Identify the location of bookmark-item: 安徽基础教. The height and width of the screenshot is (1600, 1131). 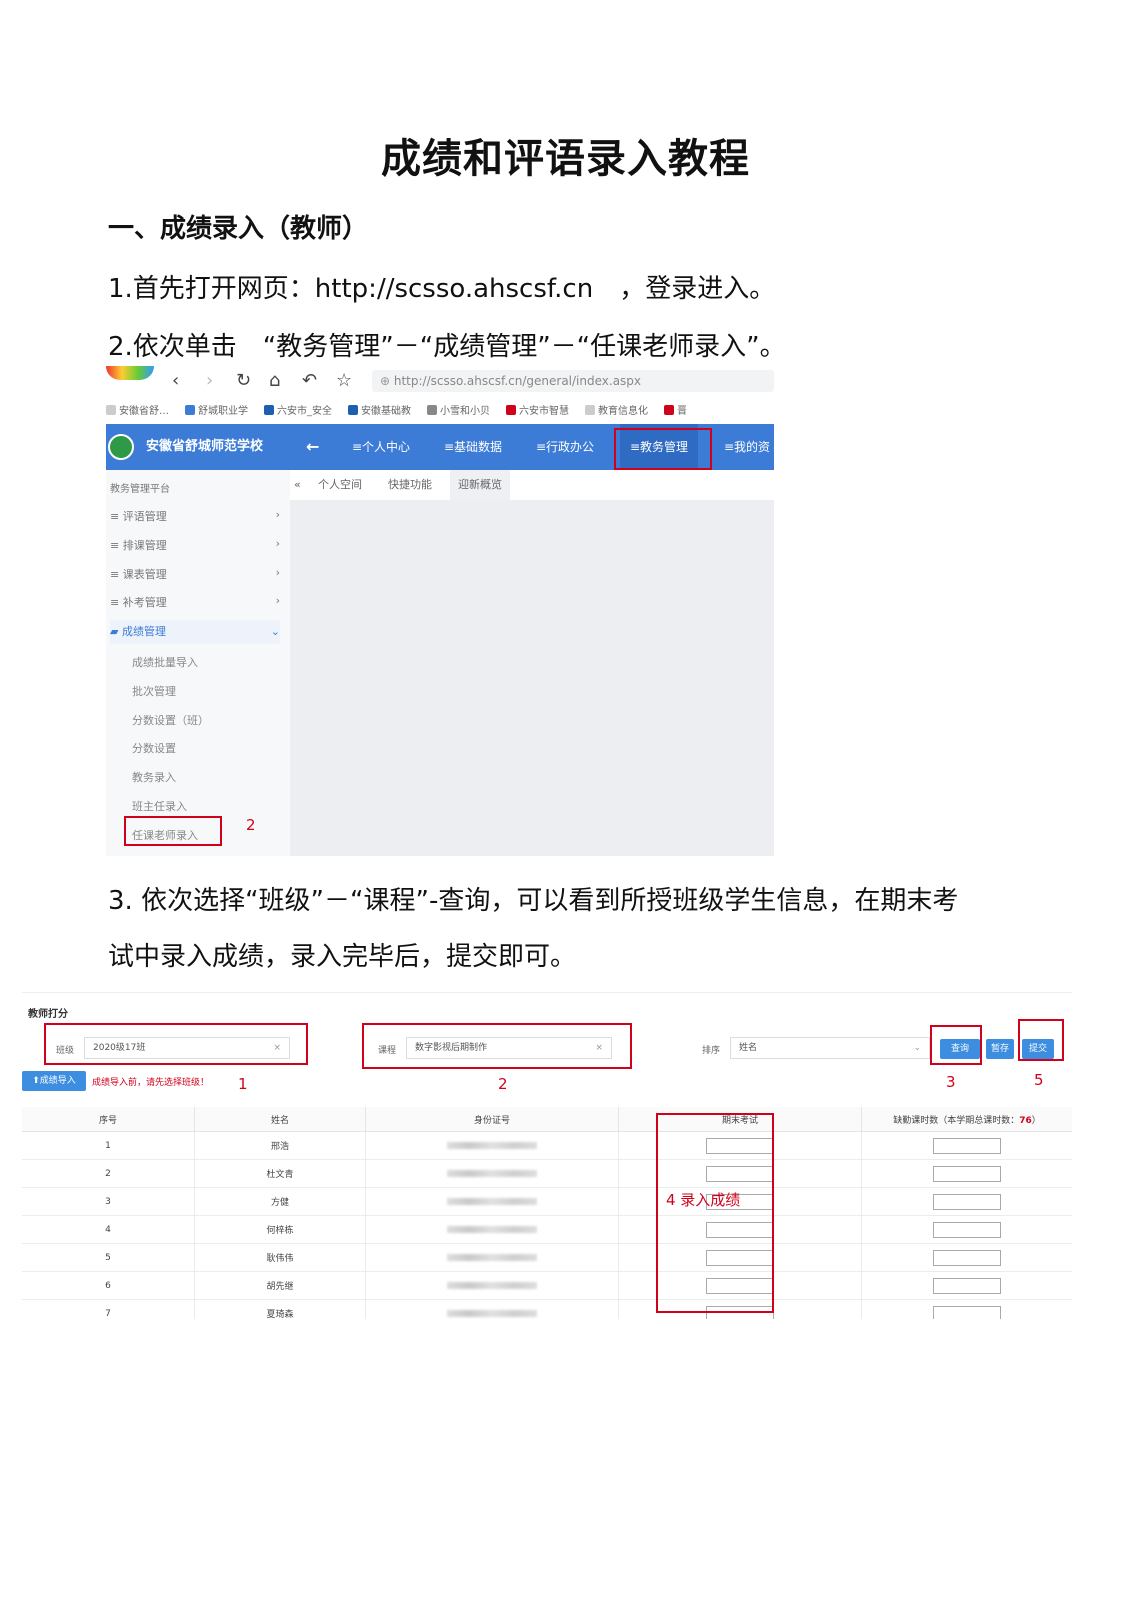
(379, 409).